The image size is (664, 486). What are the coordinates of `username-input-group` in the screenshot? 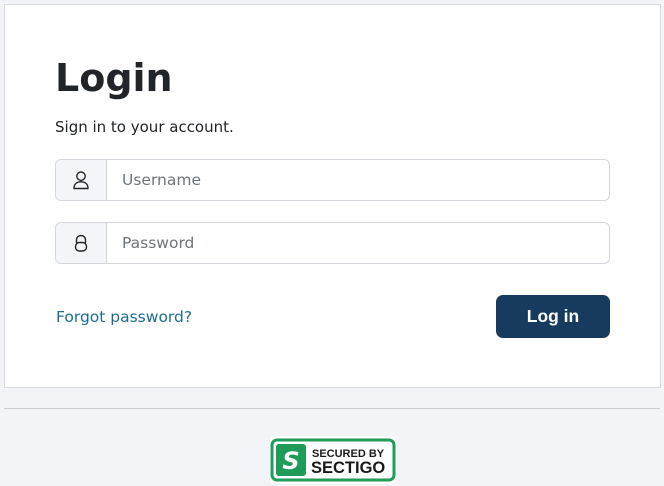 It's located at (332, 180).